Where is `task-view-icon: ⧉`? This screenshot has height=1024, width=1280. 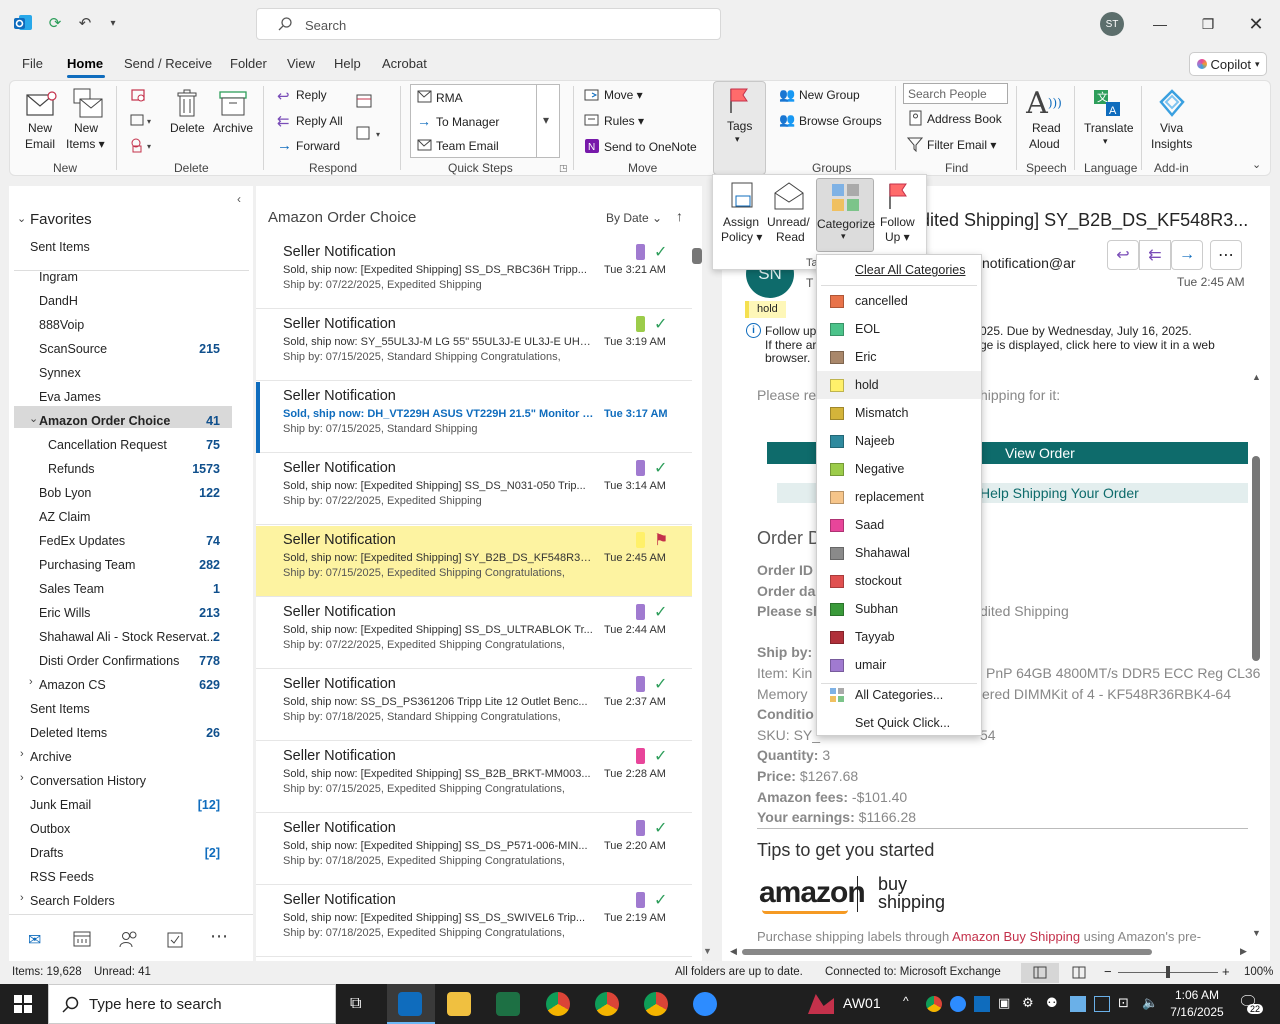
task-view-icon: ⧉ is located at coordinates (355, 1004).